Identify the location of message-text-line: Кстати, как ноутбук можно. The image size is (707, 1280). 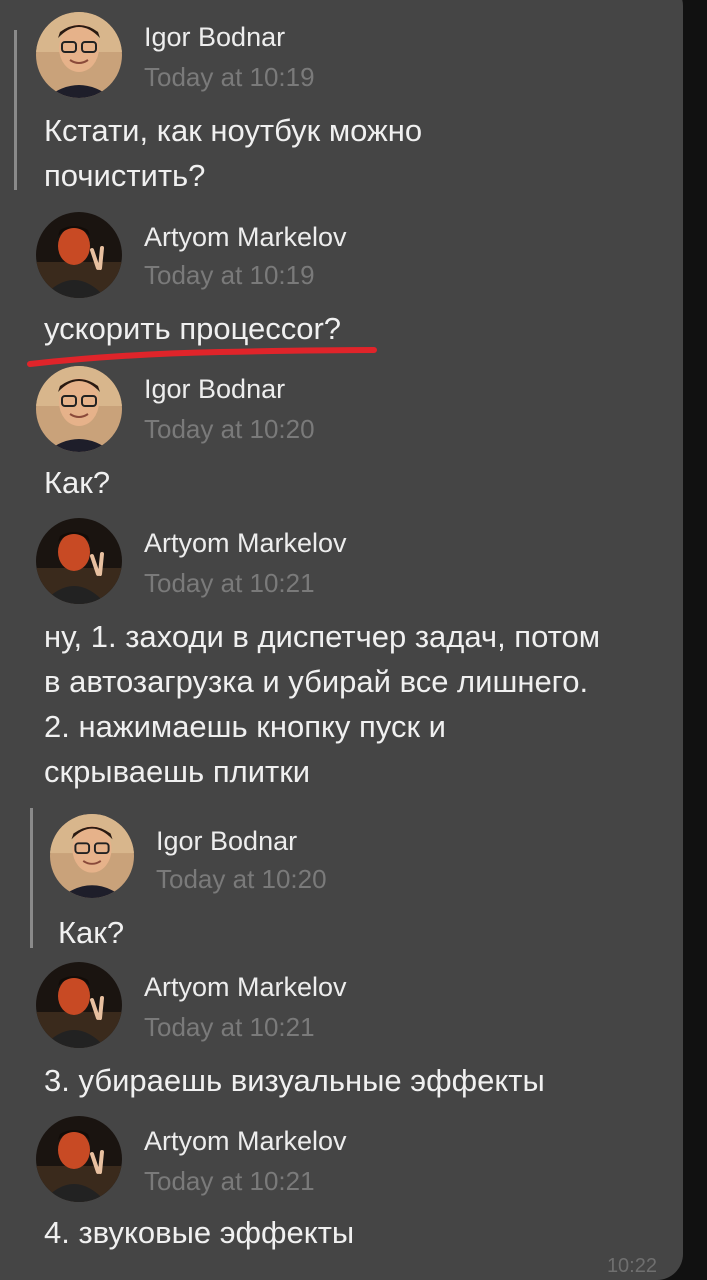
(233, 130).